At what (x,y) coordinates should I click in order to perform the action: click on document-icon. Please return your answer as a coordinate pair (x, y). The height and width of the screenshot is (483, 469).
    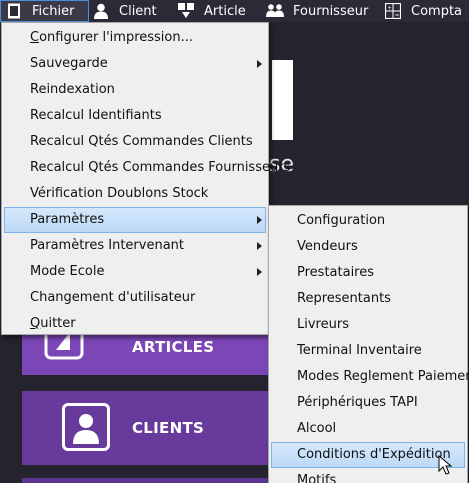
    Looking at the image, I should click on (14, 11).